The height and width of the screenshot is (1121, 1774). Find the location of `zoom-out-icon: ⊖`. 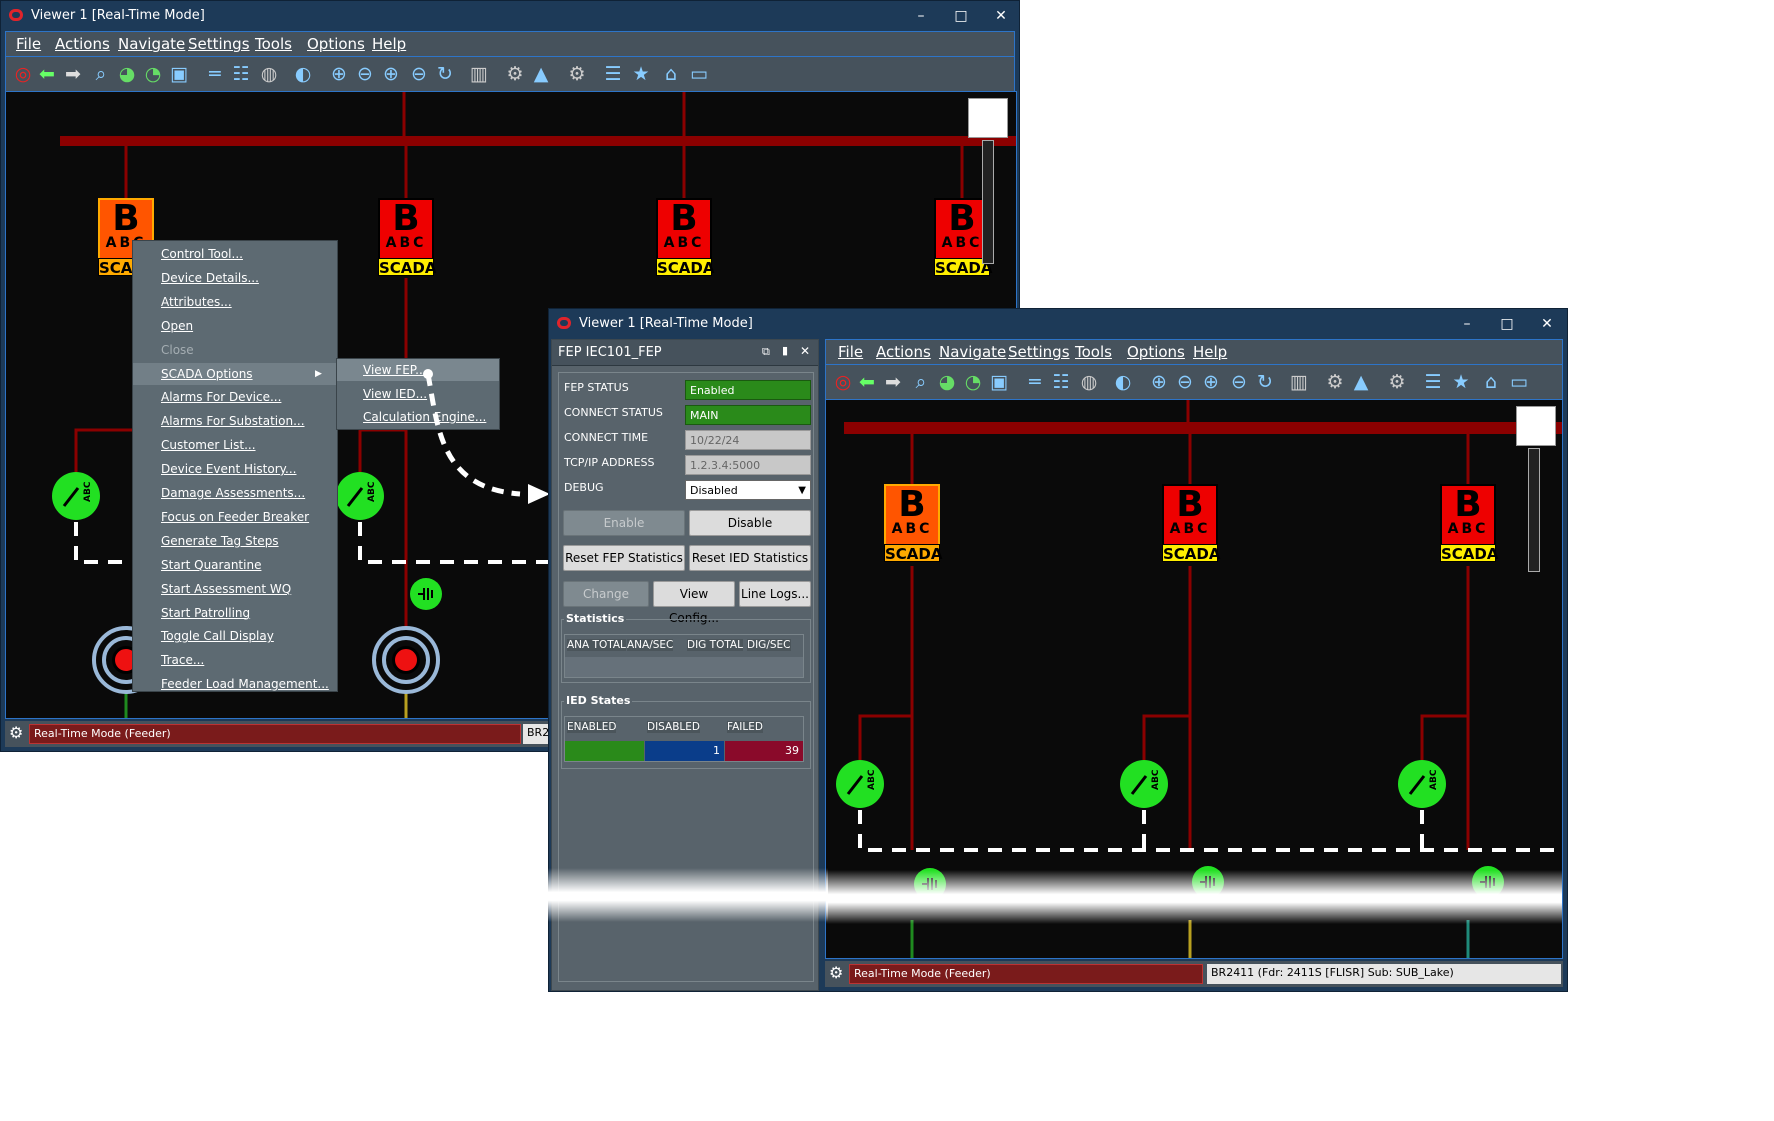

zoom-out-icon: ⊖ is located at coordinates (419, 74).